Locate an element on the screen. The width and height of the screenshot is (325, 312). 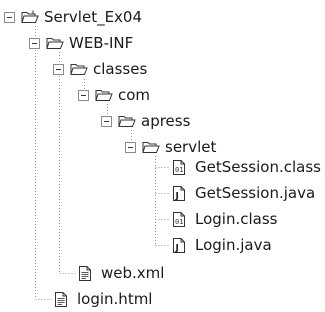
tree-node-web-inf: WEB-INF is located at coordinates (81, 43).